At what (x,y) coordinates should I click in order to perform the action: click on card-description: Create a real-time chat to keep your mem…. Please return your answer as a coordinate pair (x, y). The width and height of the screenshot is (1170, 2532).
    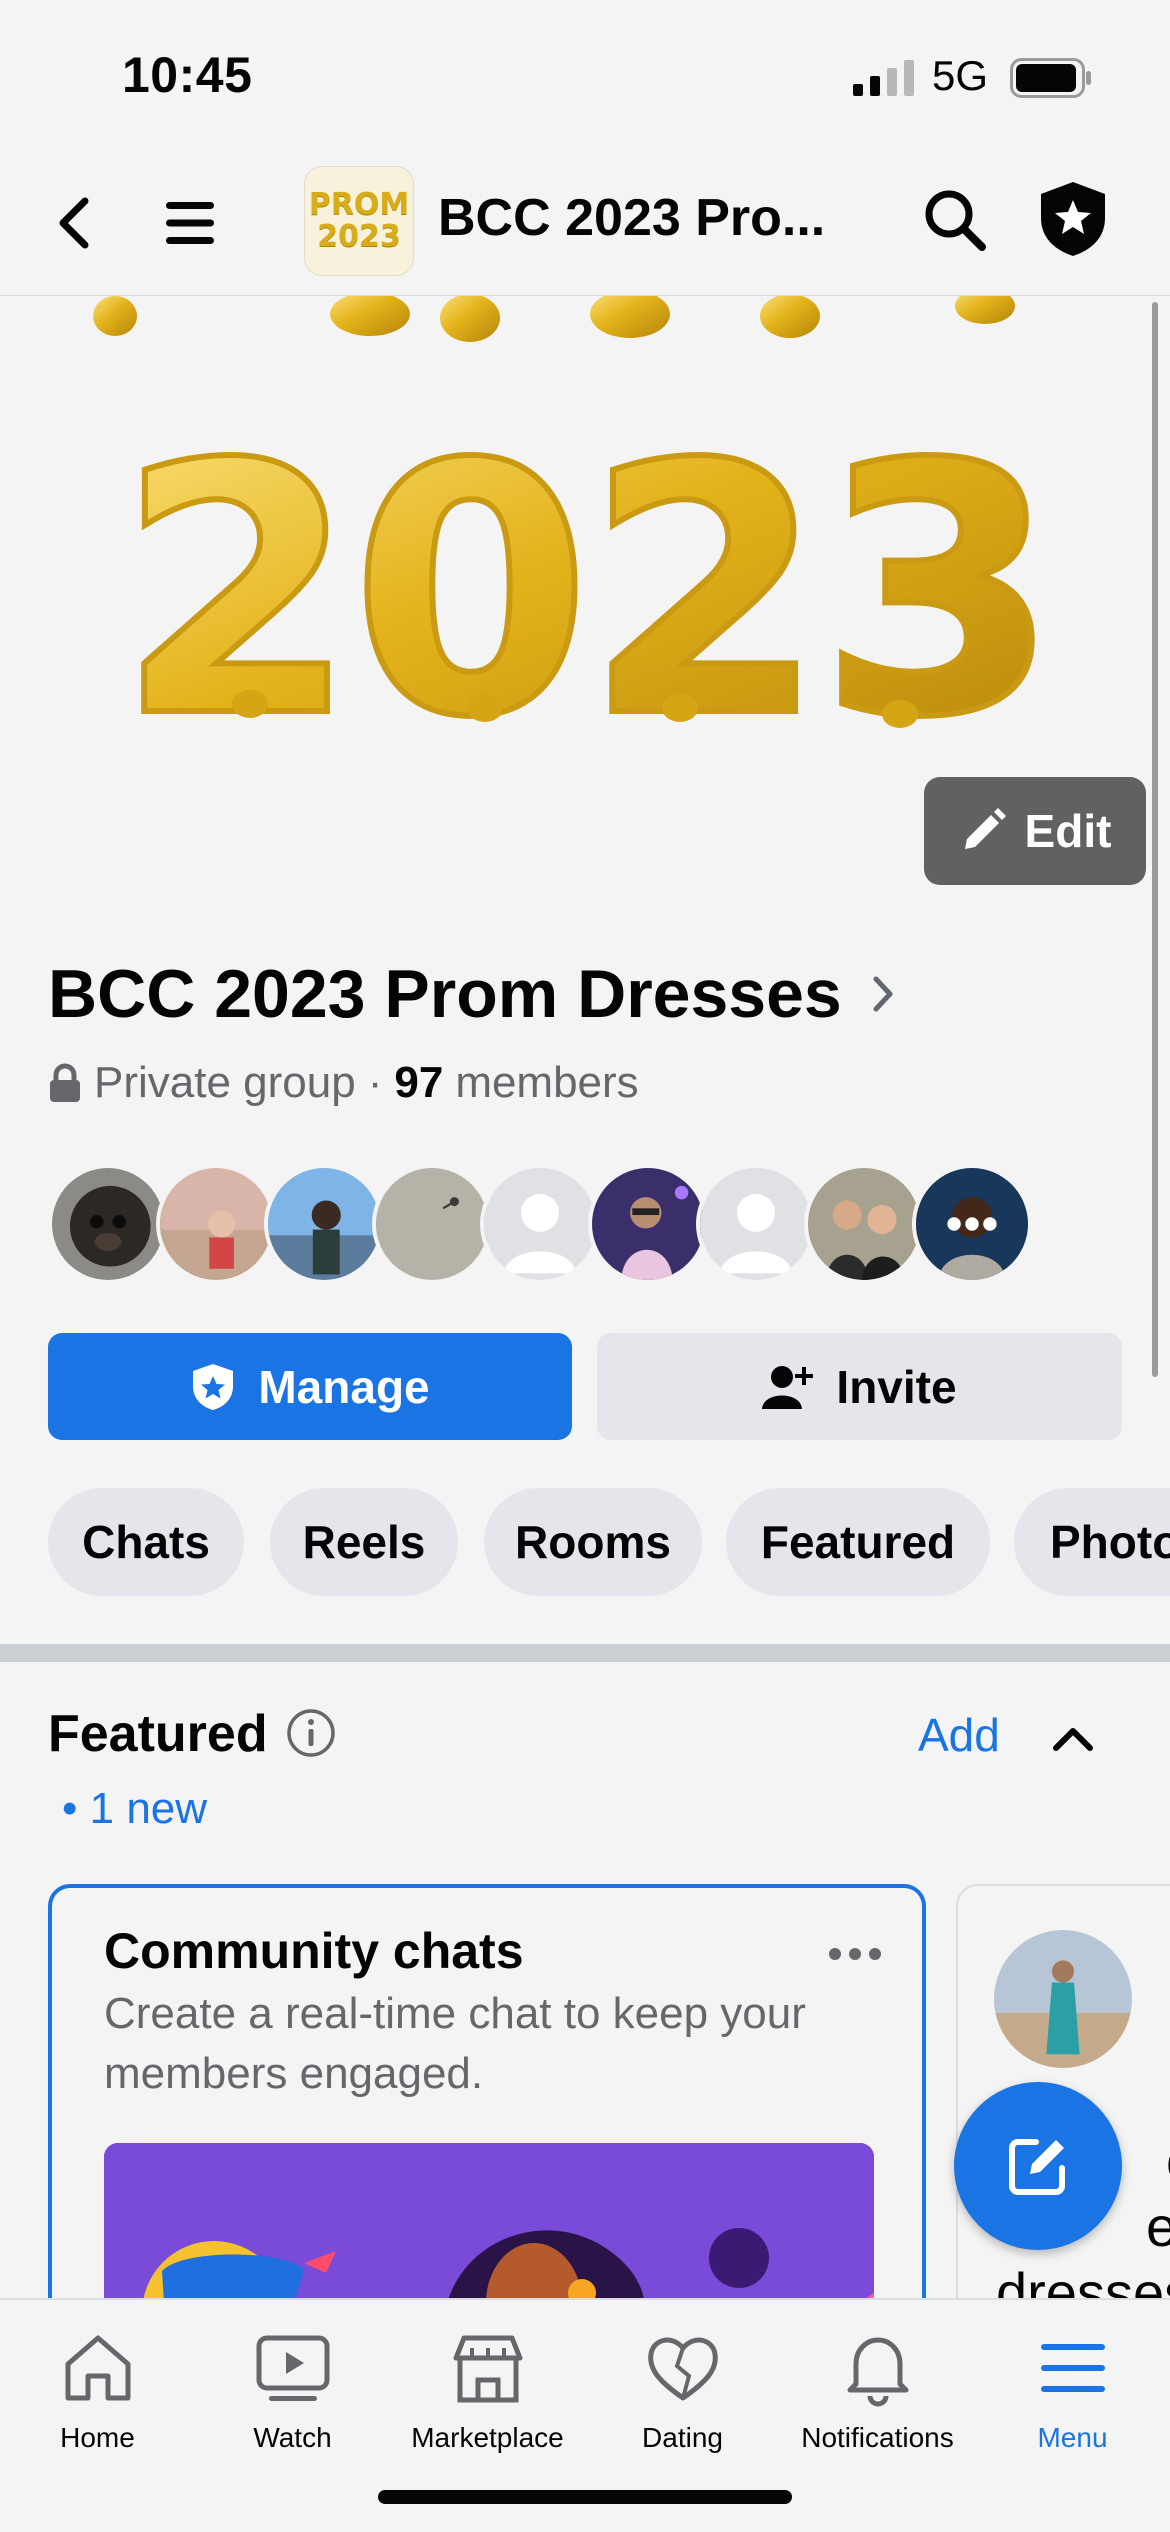
    Looking at the image, I should click on (455, 2043).